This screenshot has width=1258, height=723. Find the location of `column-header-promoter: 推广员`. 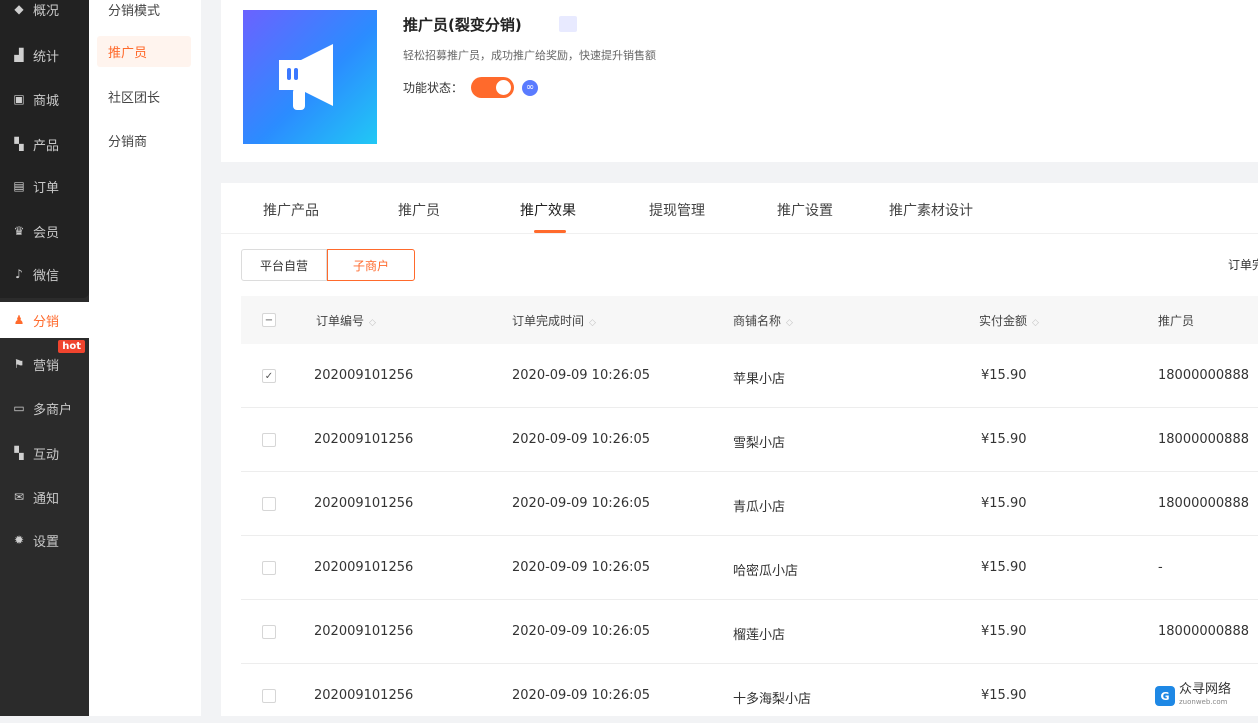

column-header-promoter: 推广员 is located at coordinates (1176, 321).